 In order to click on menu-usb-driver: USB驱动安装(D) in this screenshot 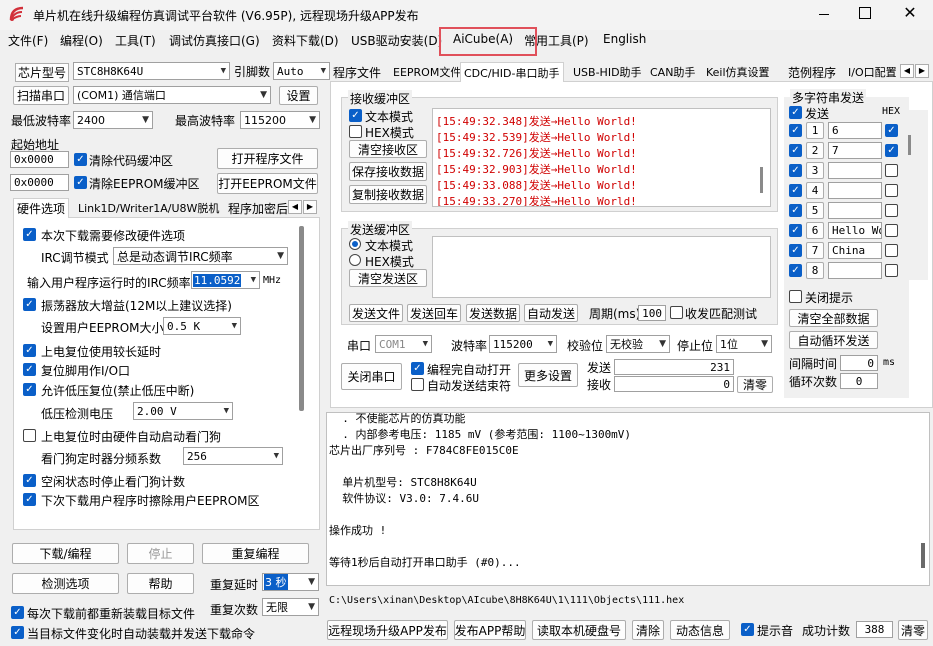, I will do `click(396, 40)`.